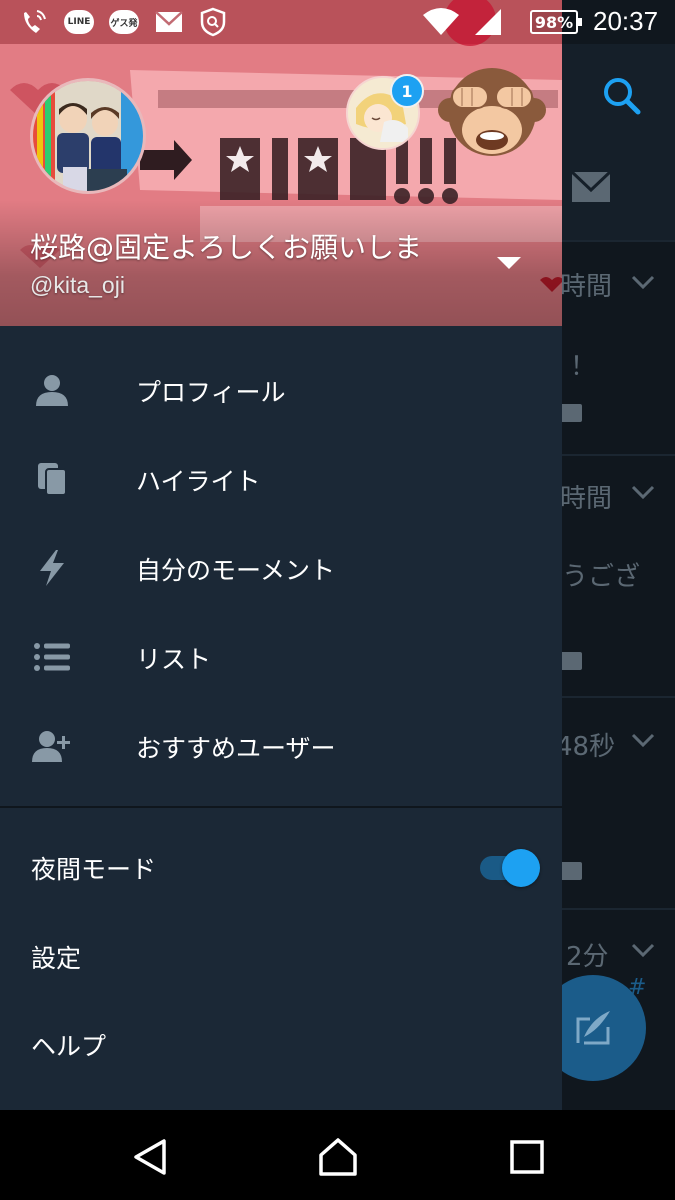 Image resolution: width=675 pixels, height=1200 pixels. Describe the element at coordinates (281, 479) in the screenshot. I see `menu-item-highlights: ハイライト` at that location.